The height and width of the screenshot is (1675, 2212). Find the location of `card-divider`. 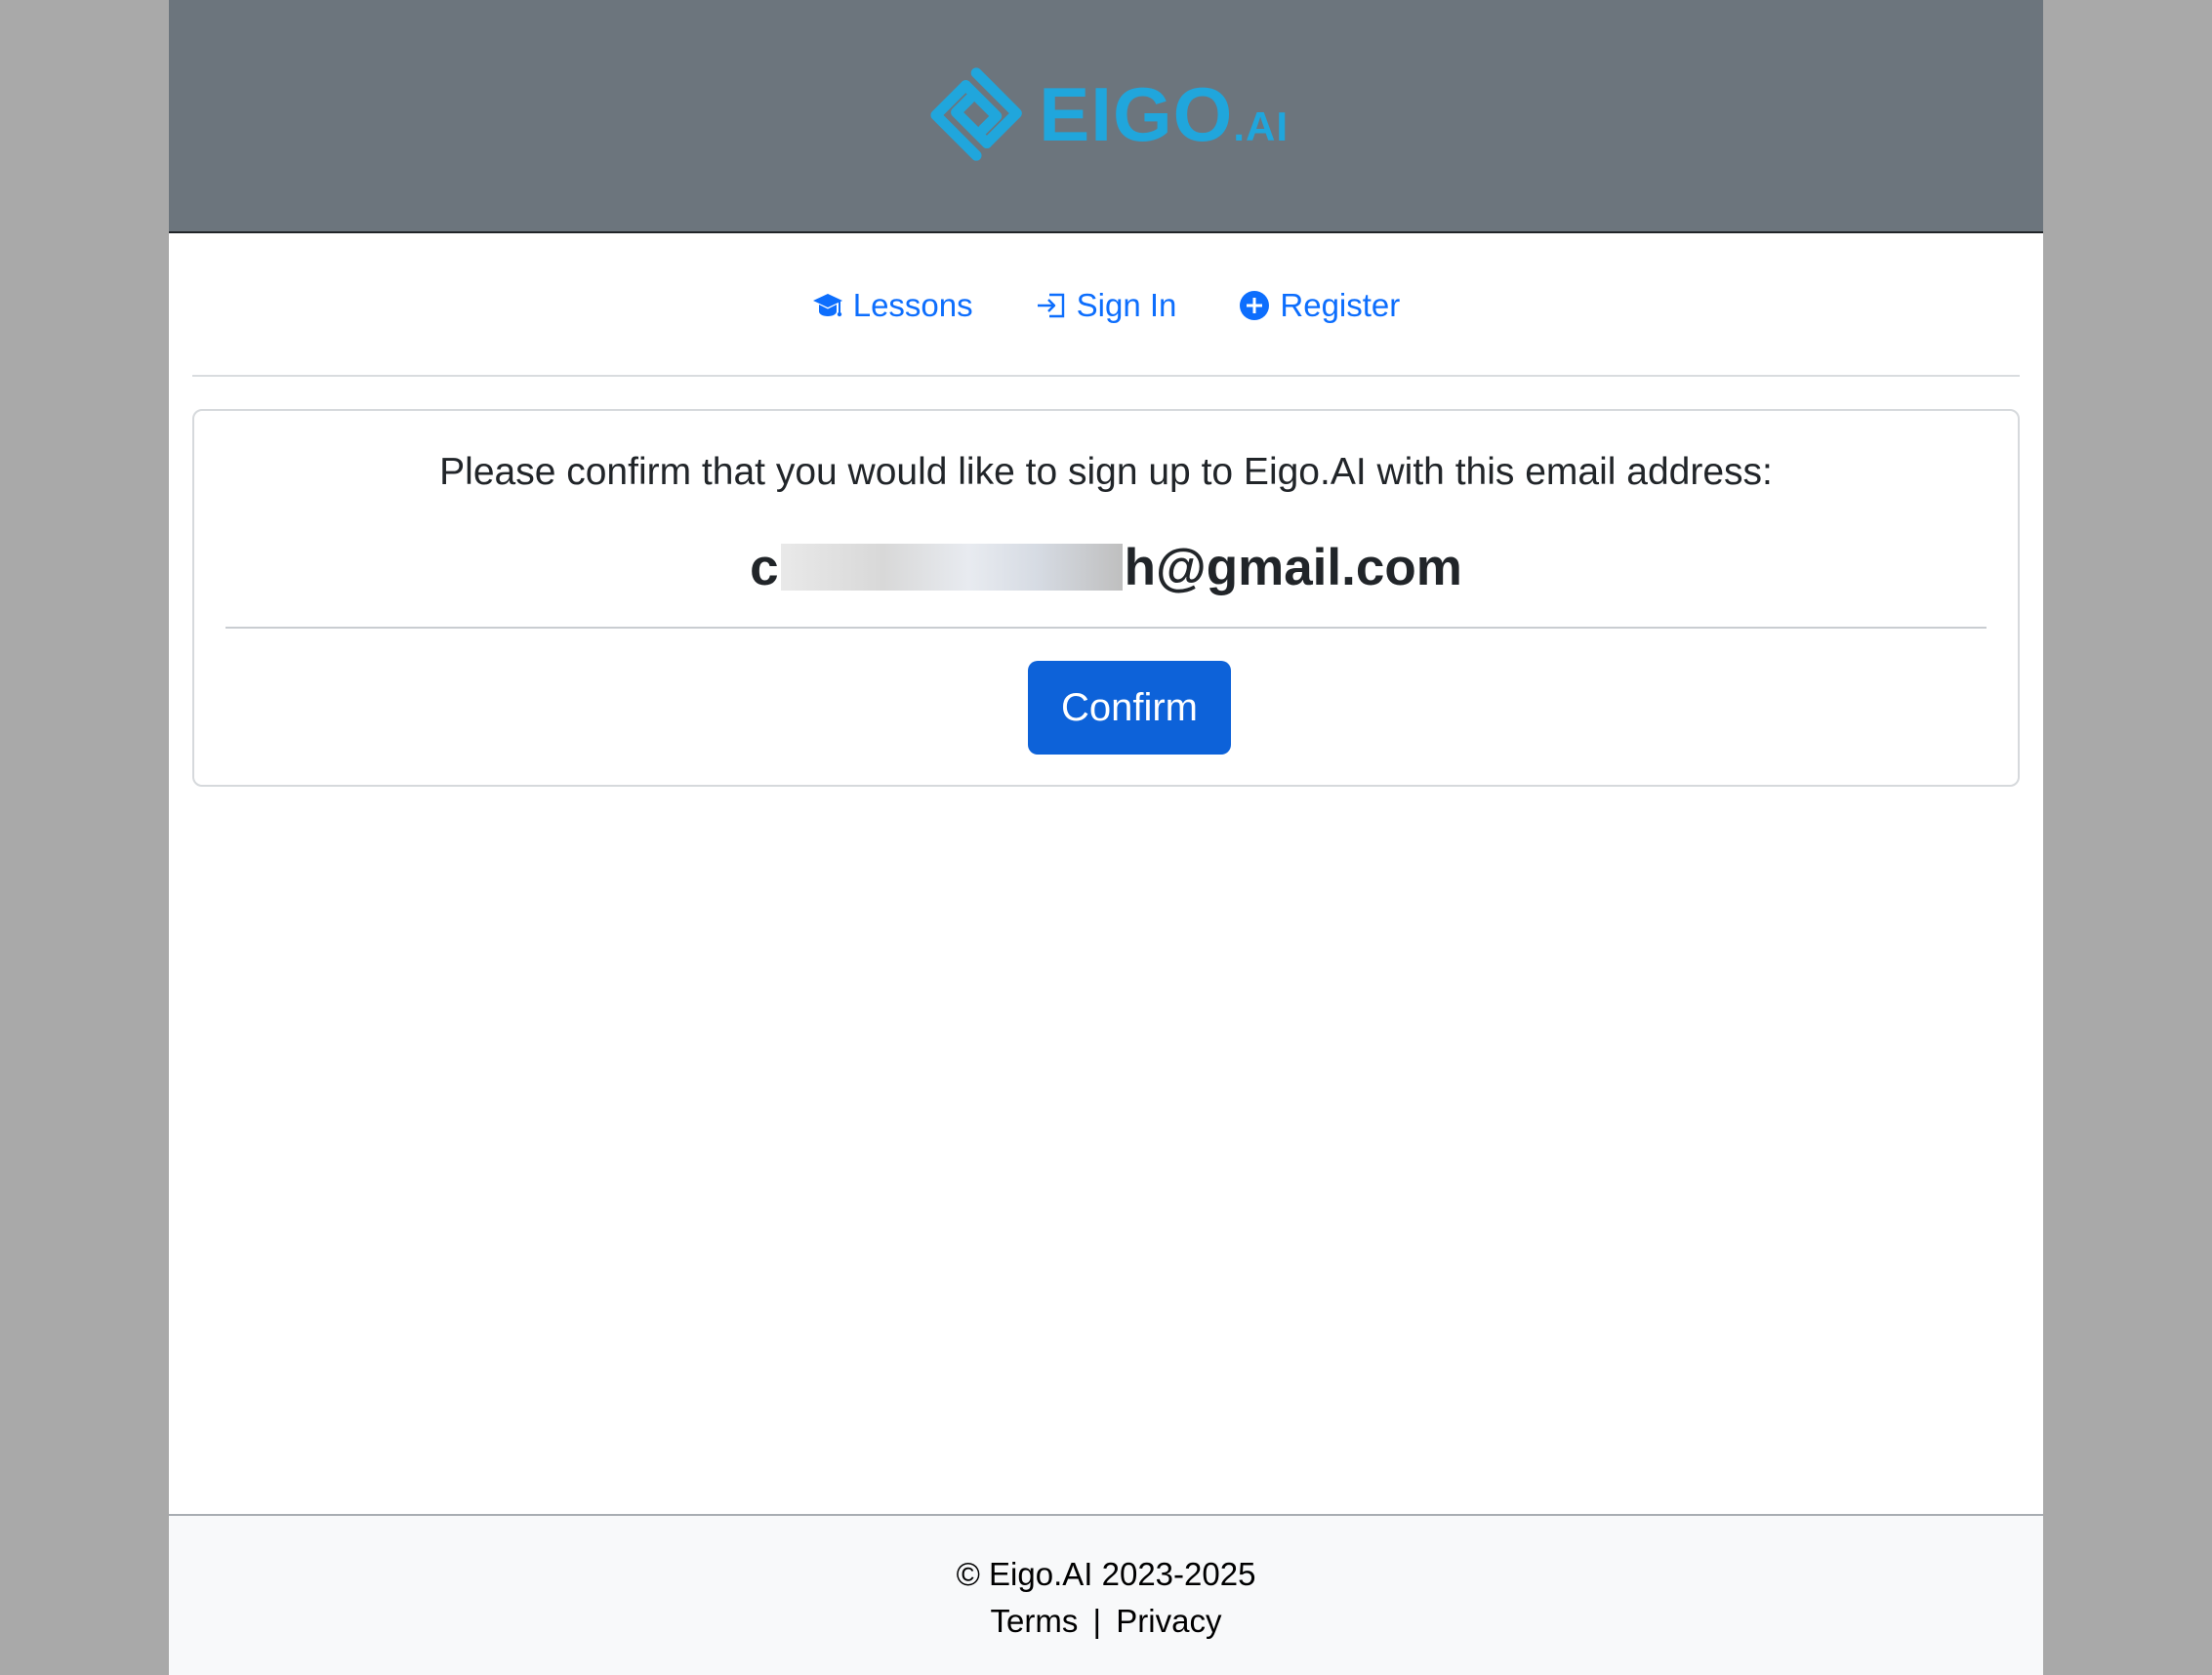

card-divider is located at coordinates (1106, 628).